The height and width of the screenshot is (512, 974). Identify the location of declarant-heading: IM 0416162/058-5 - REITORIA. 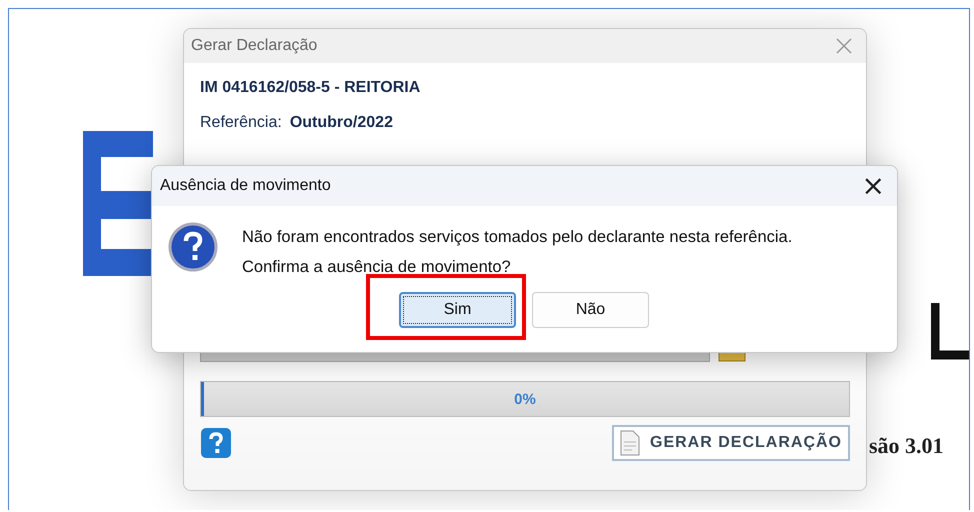
(311, 88).